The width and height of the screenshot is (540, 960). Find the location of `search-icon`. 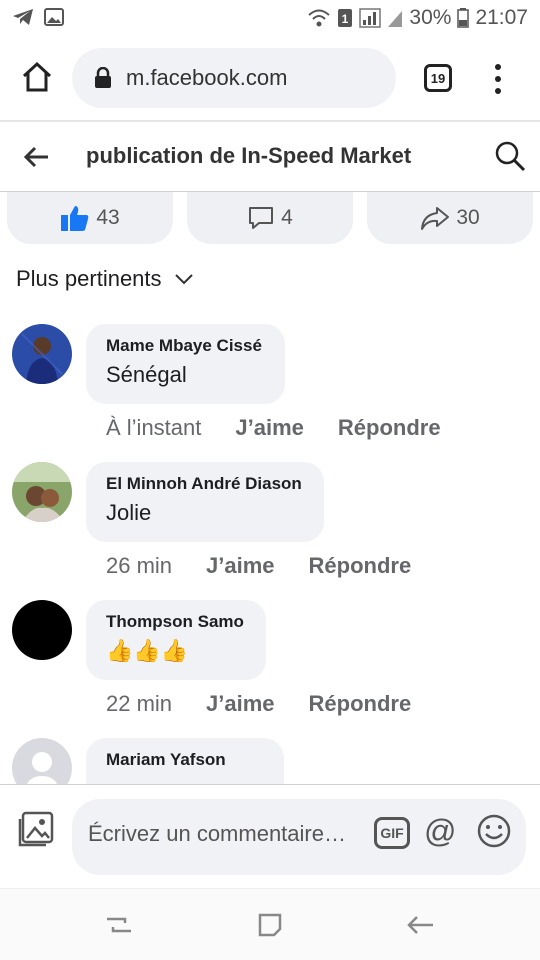

search-icon is located at coordinates (510, 156).